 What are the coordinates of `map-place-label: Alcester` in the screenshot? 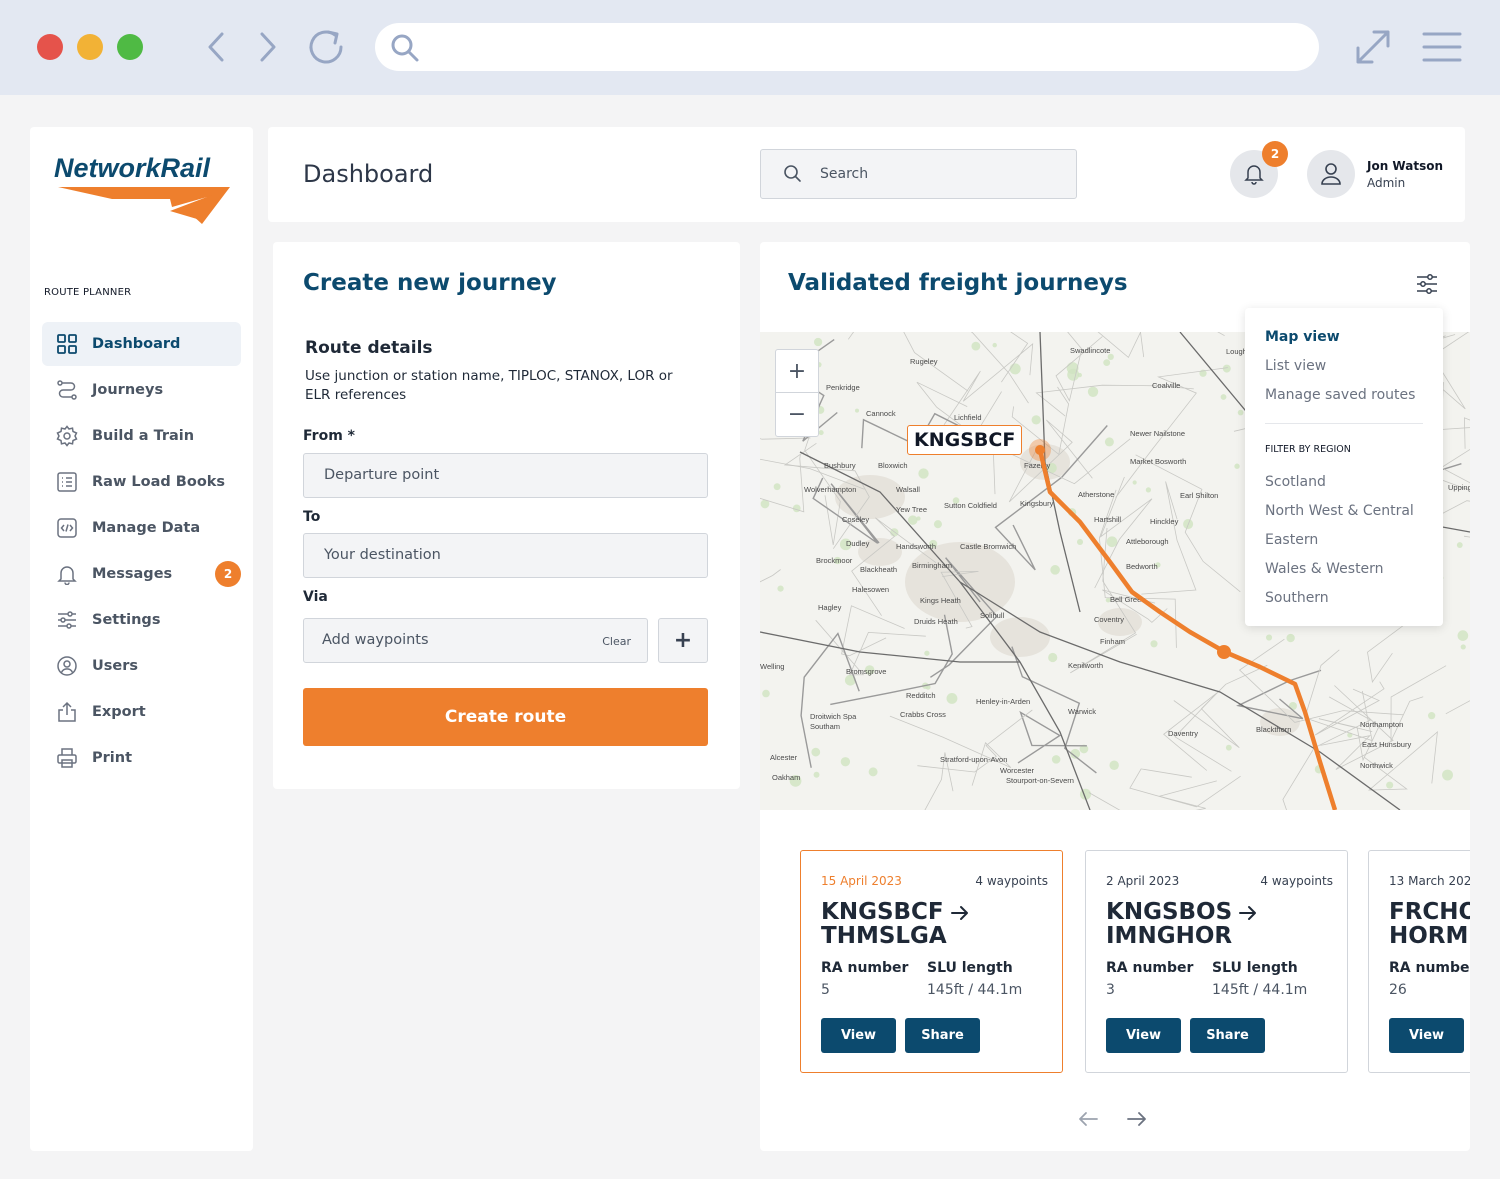 It's located at (784, 757).